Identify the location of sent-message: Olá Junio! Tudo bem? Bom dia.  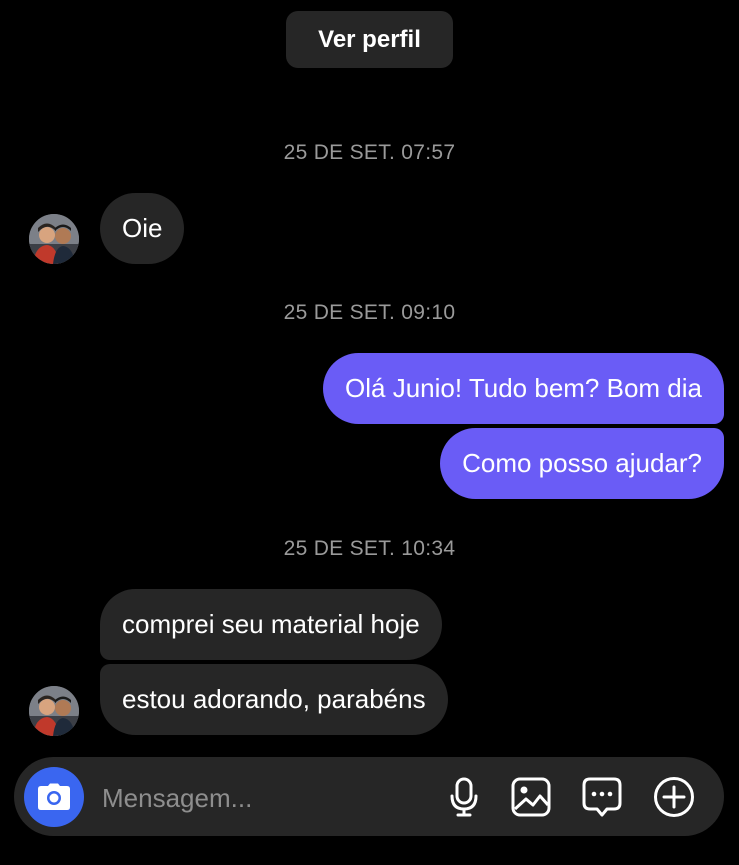
(523, 388).